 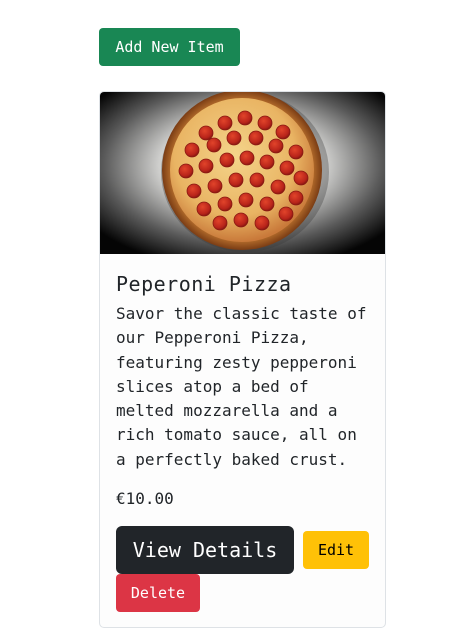 What do you see at coordinates (204, 284) in the screenshot?
I see `card-title: Peperoni Pizza` at bounding box center [204, 284].